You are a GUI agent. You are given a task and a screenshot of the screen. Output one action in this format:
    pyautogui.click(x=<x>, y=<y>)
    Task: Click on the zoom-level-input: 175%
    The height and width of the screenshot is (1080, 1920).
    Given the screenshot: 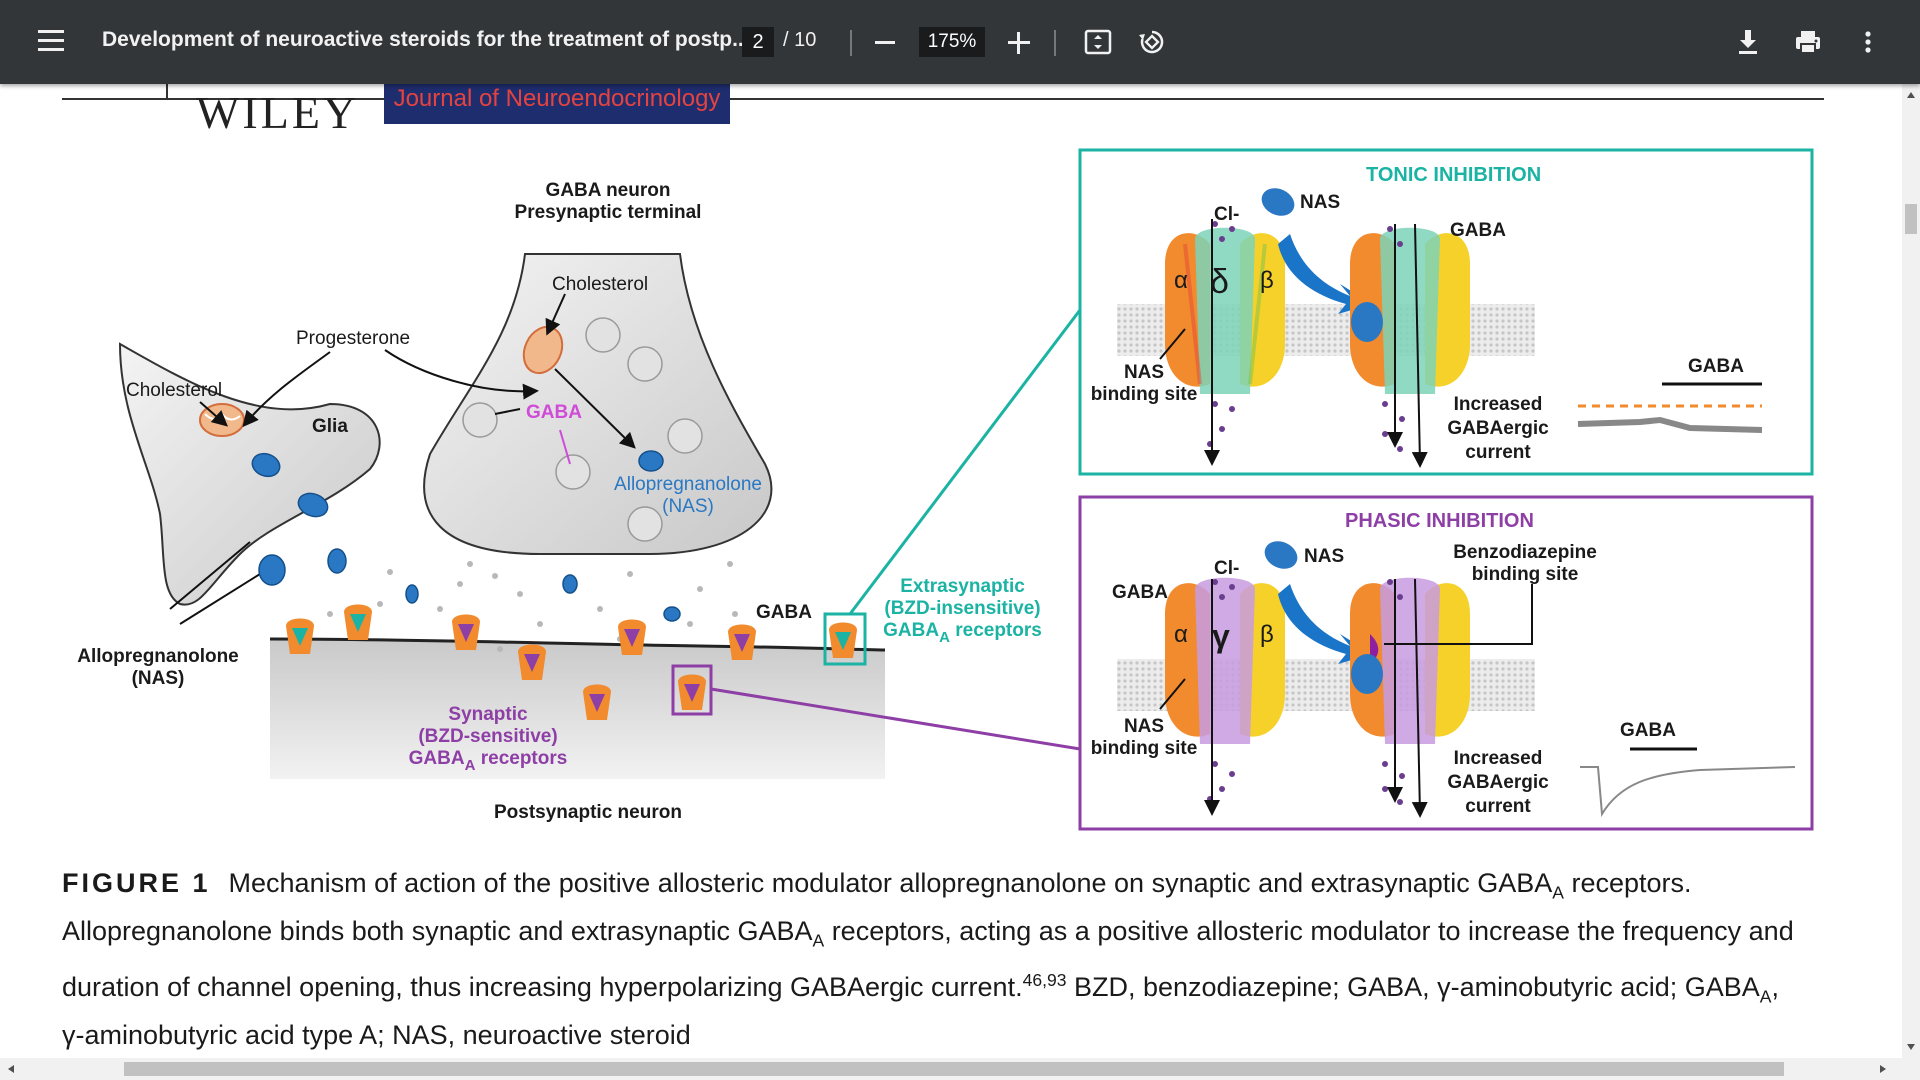 What is the action you would take?
    pyautogui.click(x=952, y=42)
    